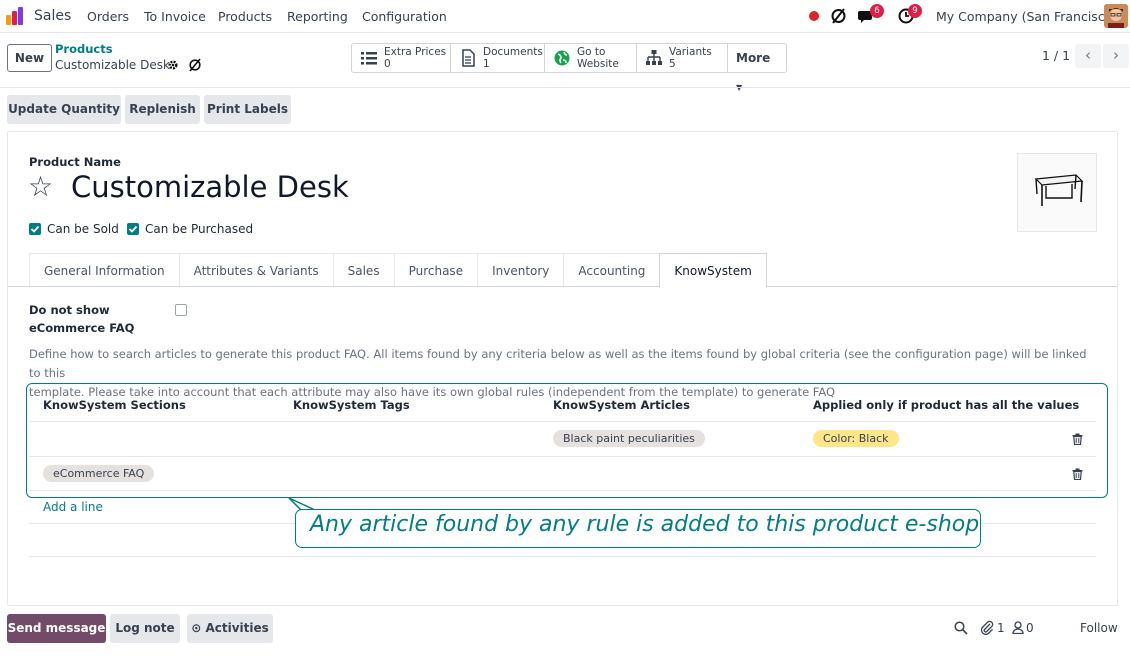 Image resolution: width=1130 pixels, height=656 pixels. What do you see at coordinates (753, 58) in the screenshot?
I see `more-label: More` at bounding box center [753, 58].